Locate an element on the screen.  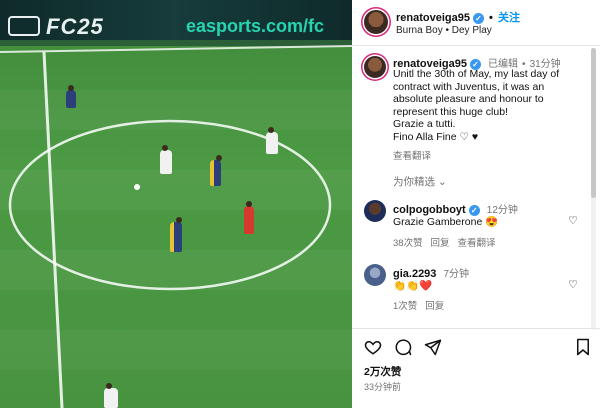
comment-translate-link: 查看翻译 is located at coordinates (476, 243).